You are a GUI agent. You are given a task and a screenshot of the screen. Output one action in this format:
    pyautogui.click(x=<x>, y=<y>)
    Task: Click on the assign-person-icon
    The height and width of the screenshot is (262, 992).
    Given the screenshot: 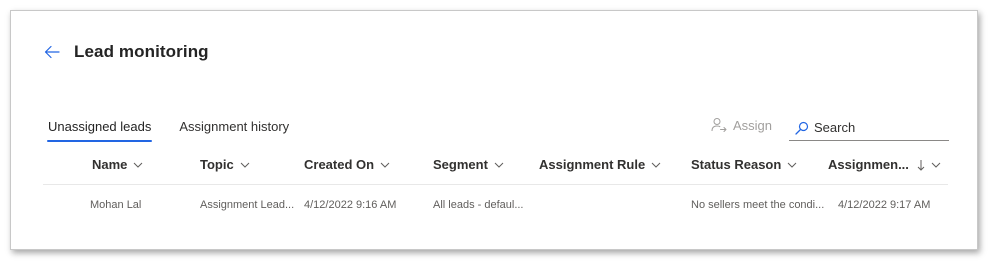 What is the action you would take?
    pyautogui.click(x=719, y=125)
    